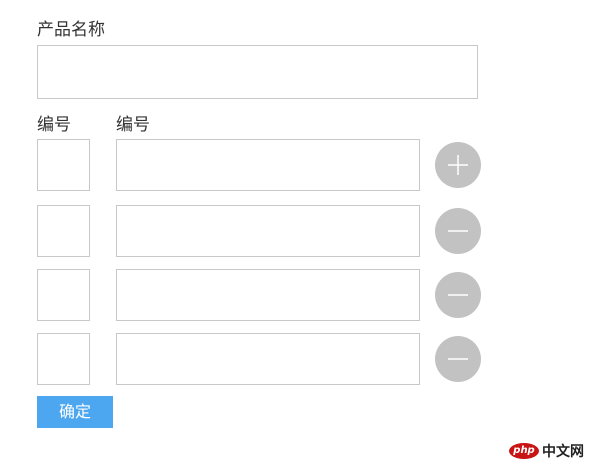  What do you see at coordinates (63, 295) in the screenshot?
I see `row-3-code-input` at bounding box center [63, 295].